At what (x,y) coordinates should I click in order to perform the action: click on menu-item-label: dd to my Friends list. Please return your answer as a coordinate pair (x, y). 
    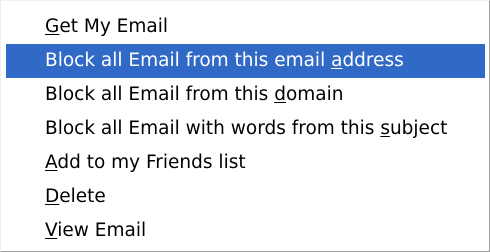
    Looking at the image, I should click on (151, 162).